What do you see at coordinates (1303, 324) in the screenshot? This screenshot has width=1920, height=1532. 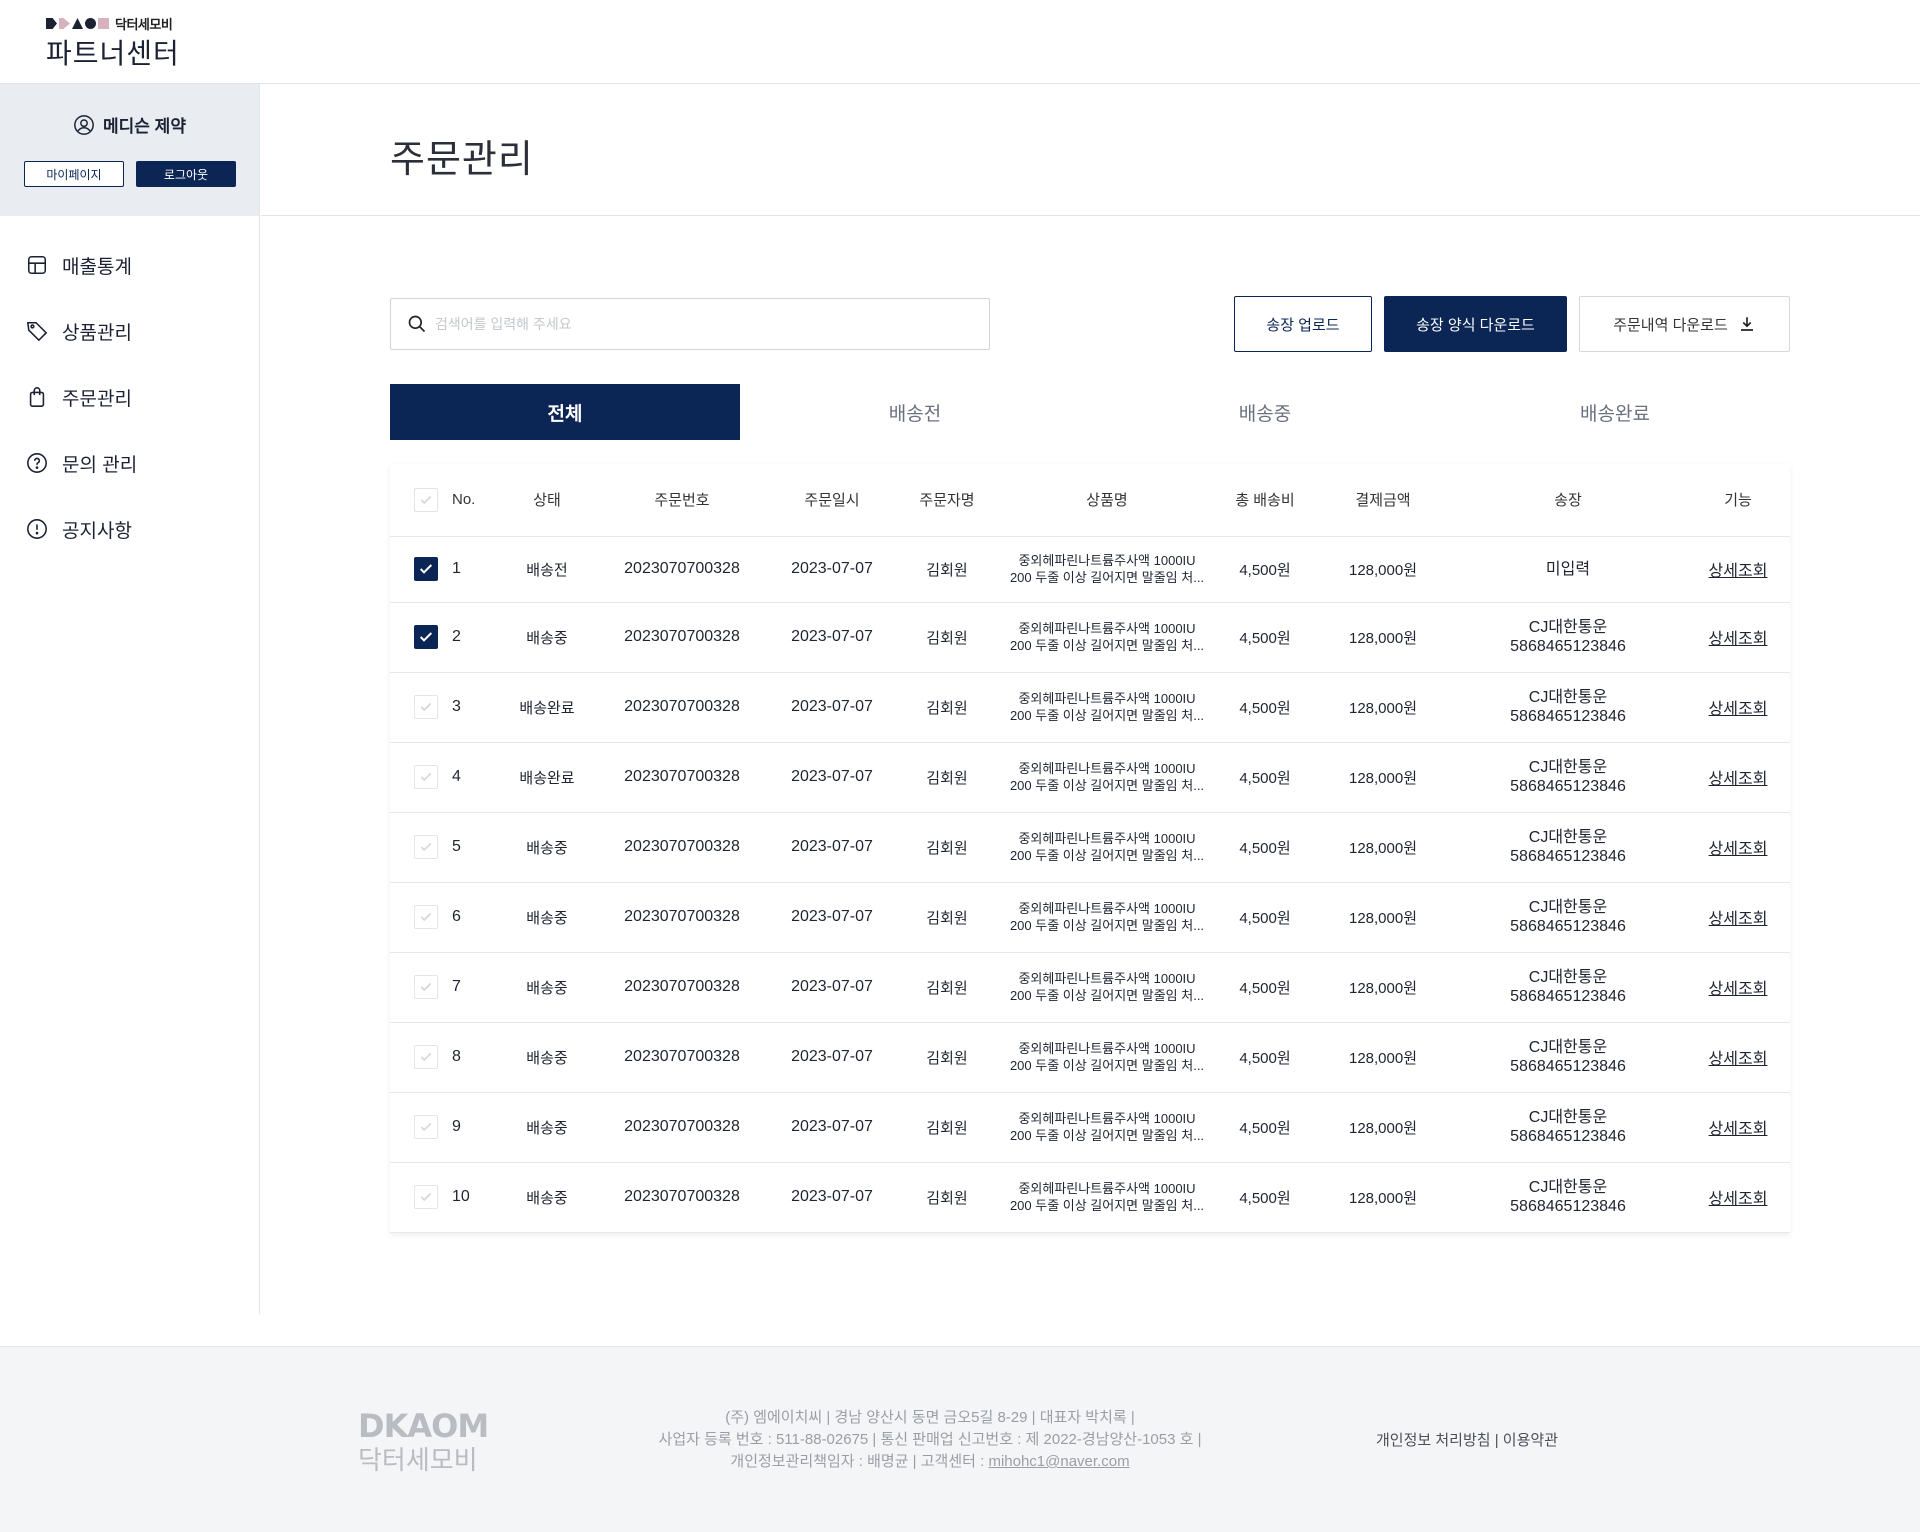 I see `invoice-upload-button: 송장 업로드` at bounding box center [1303, 324].